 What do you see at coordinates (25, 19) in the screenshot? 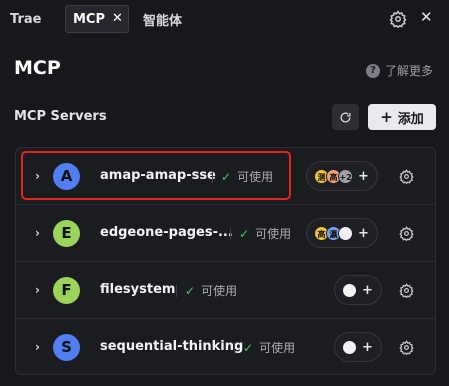
I see `tab-trae: Trae` at bounding box center [25, 19].